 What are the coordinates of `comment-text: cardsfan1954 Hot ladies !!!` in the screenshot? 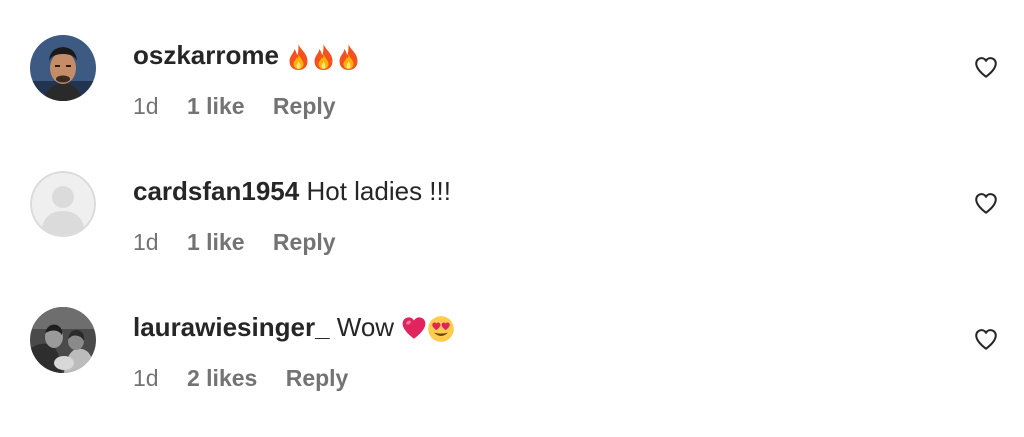 It's located at (292, 191).